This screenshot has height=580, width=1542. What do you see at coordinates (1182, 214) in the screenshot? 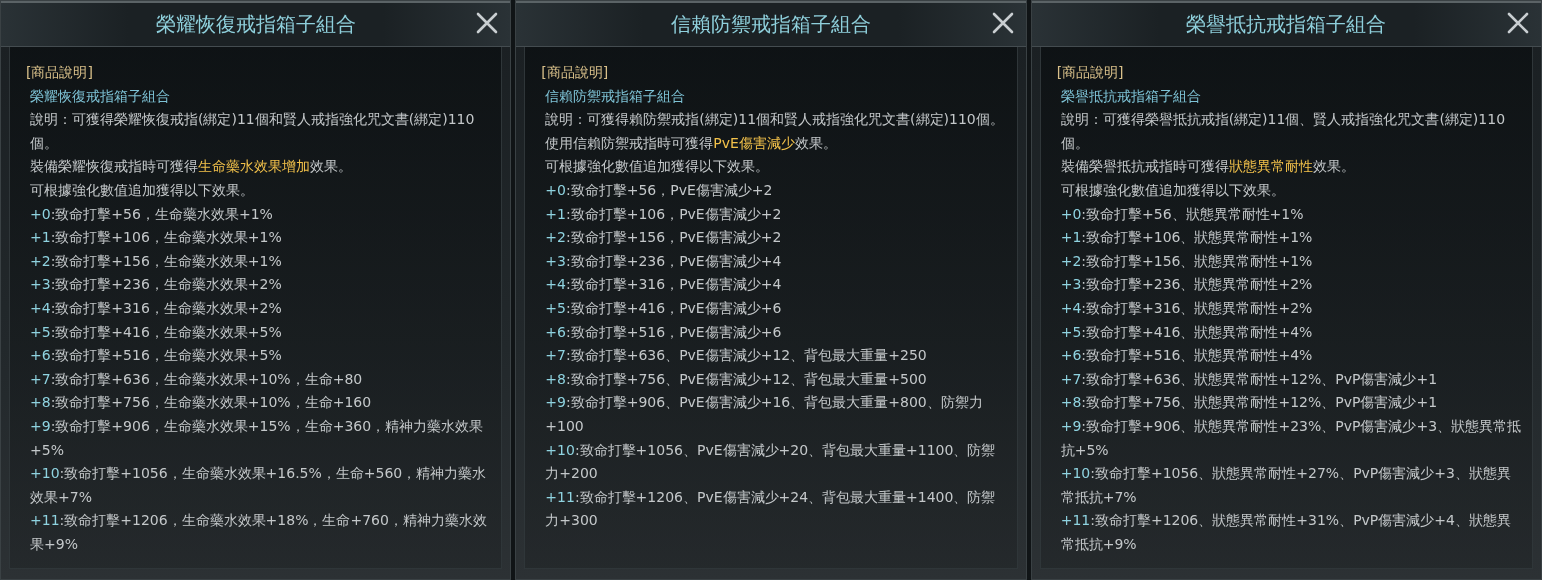
I see `upgrade-line: +0:致命打擊+56、狀態異常耐性+1%` at bounding box center [1182, 214].